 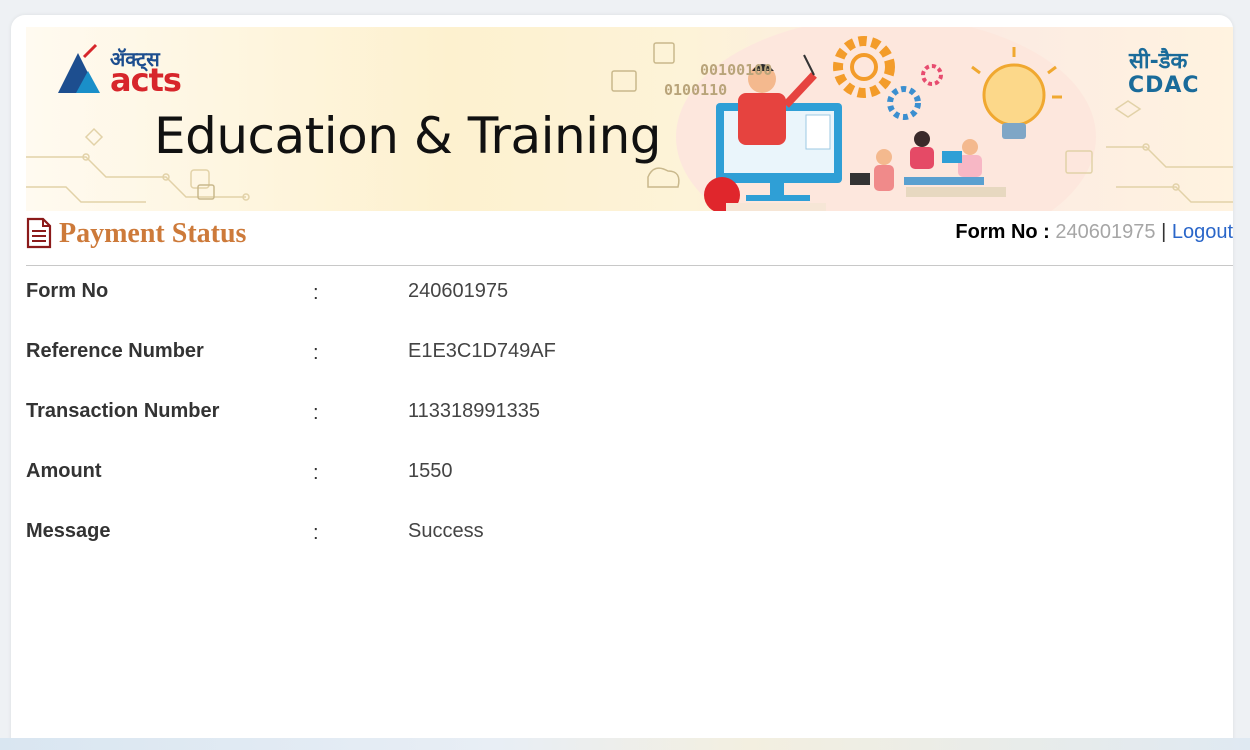 What do you see at coordinates (67, 291) in the screenshot?
I see `detail-label: Form No` at bounding box center [67, 291].